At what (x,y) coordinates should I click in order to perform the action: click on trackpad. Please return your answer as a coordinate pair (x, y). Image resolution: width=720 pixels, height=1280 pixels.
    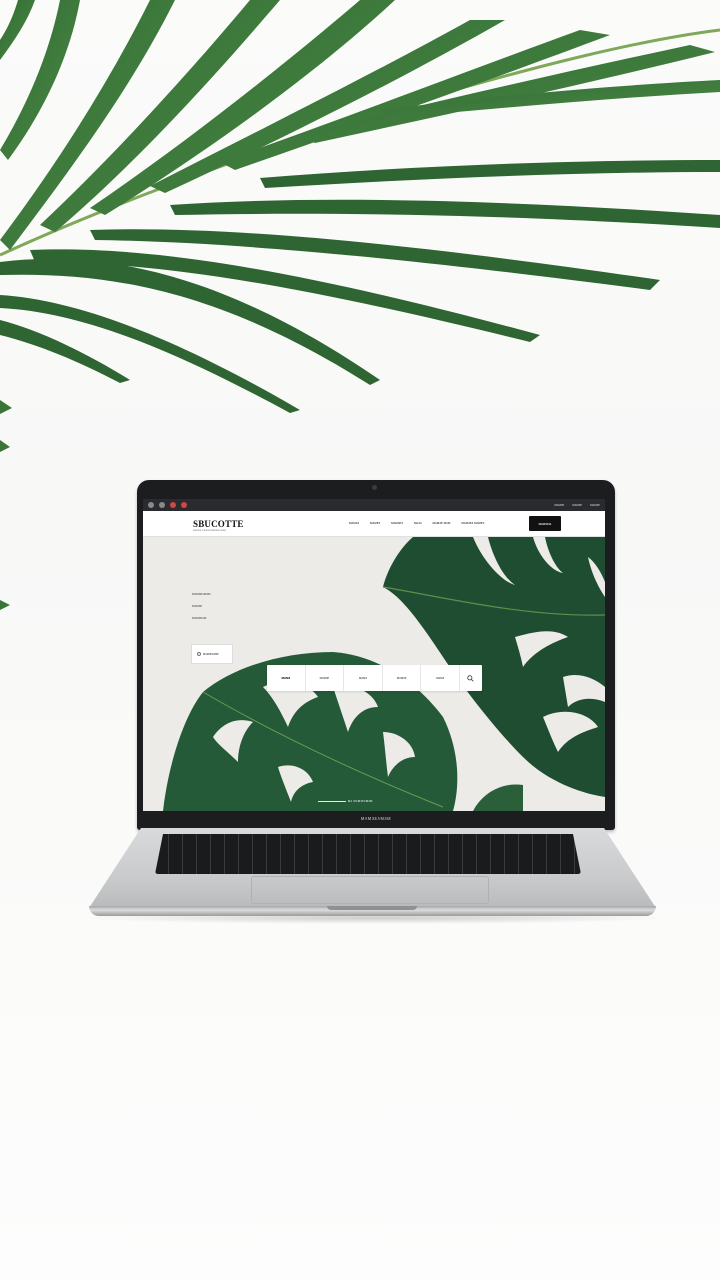
    Looking at the image, I should click on (370, 890).